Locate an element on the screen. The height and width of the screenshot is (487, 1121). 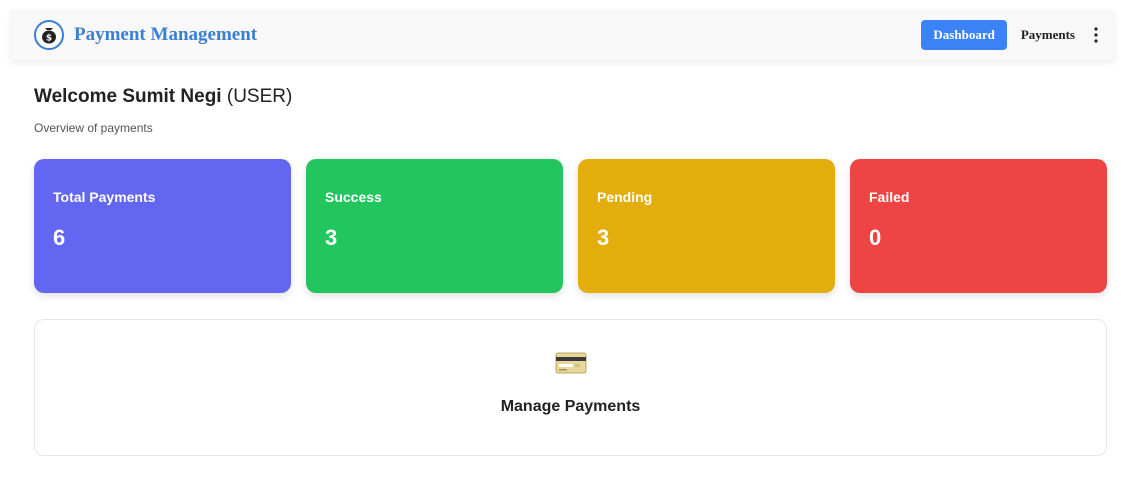
kebab-menu-icon is located at coordinates (1096, 35).